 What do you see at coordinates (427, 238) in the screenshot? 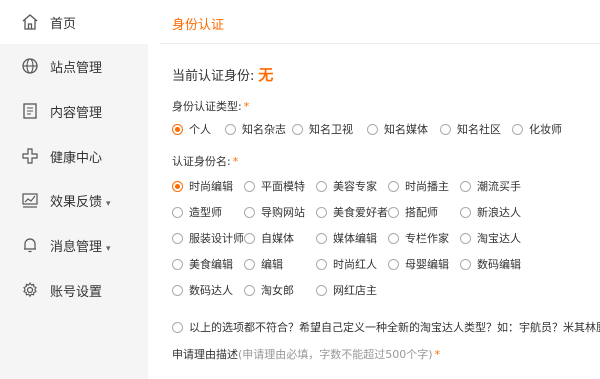
I see `radio-label: 专栏作家` at bounding box center [427, 238].